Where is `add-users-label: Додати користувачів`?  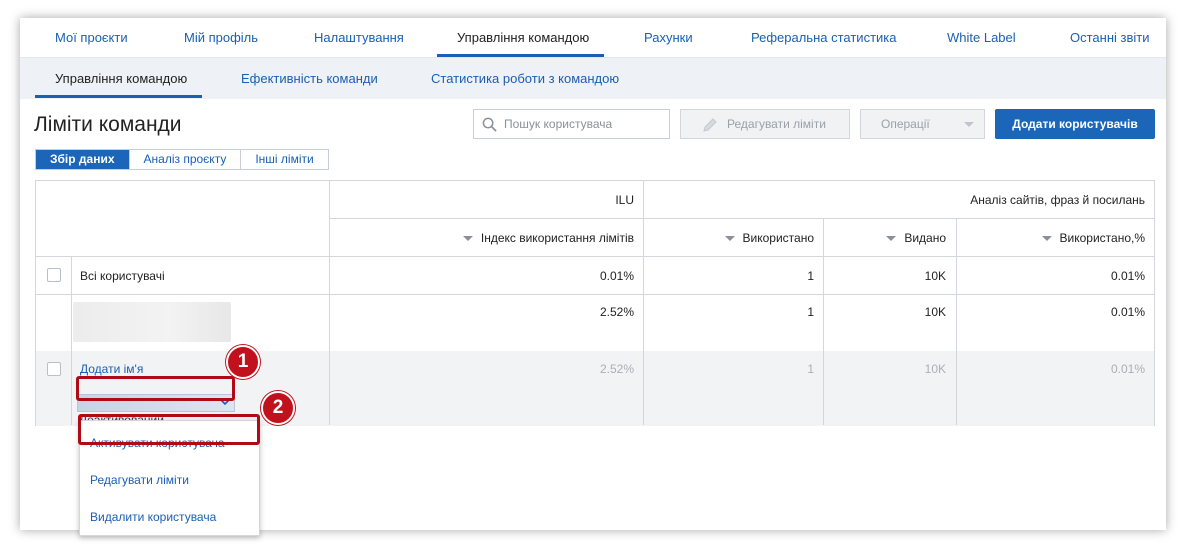 add-users-label: Додати користувачів is located at coordinates (1075, 124).